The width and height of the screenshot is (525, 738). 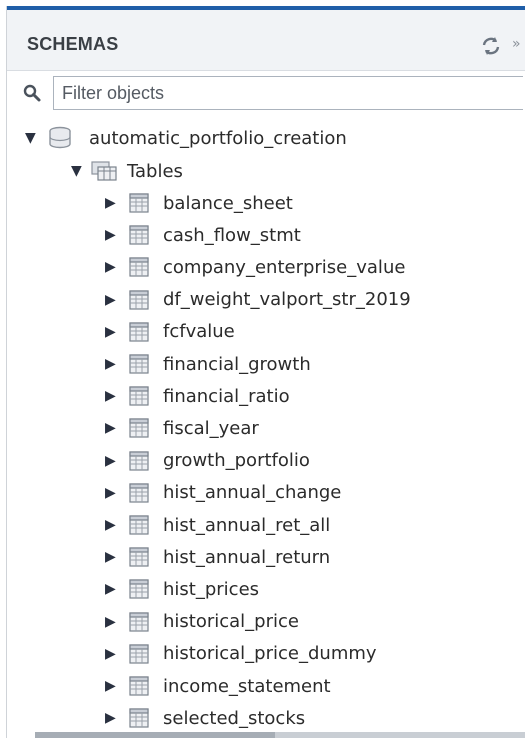 I want to click on schemas-header: SCHEMAS », so click(x=266, y=40).